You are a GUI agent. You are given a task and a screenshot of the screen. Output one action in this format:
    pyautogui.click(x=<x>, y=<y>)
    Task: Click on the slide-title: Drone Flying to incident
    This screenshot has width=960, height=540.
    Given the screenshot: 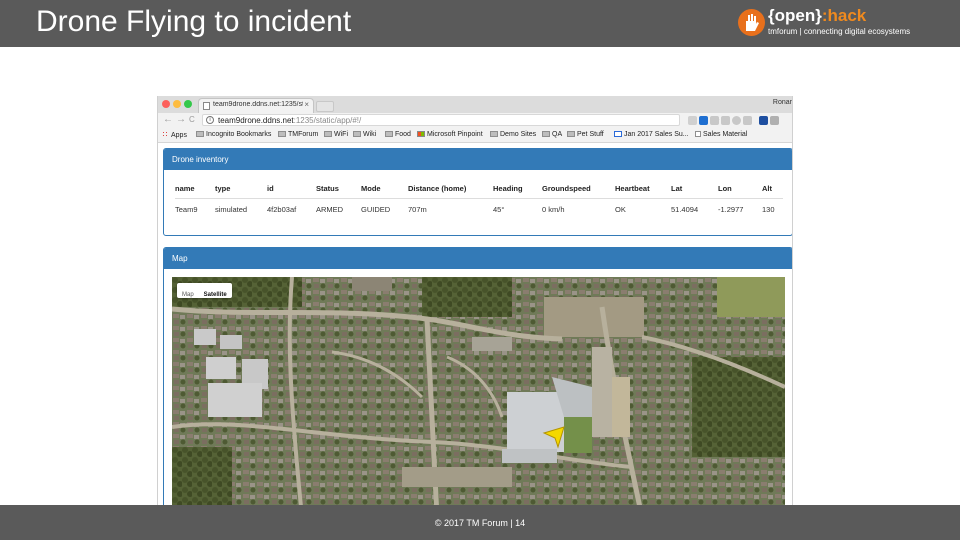 What is the action you would take?
    pyautogui.click(x=194, y=21)
    